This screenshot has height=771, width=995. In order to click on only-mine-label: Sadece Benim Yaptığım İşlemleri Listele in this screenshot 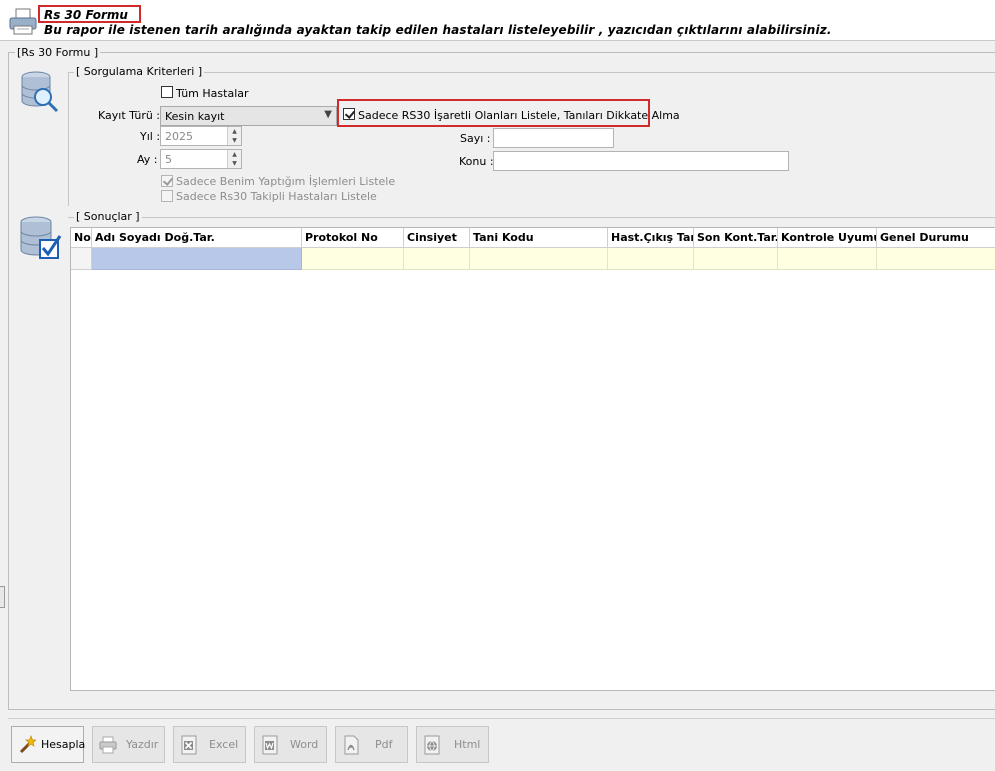, I will do `click(286, 181)`.